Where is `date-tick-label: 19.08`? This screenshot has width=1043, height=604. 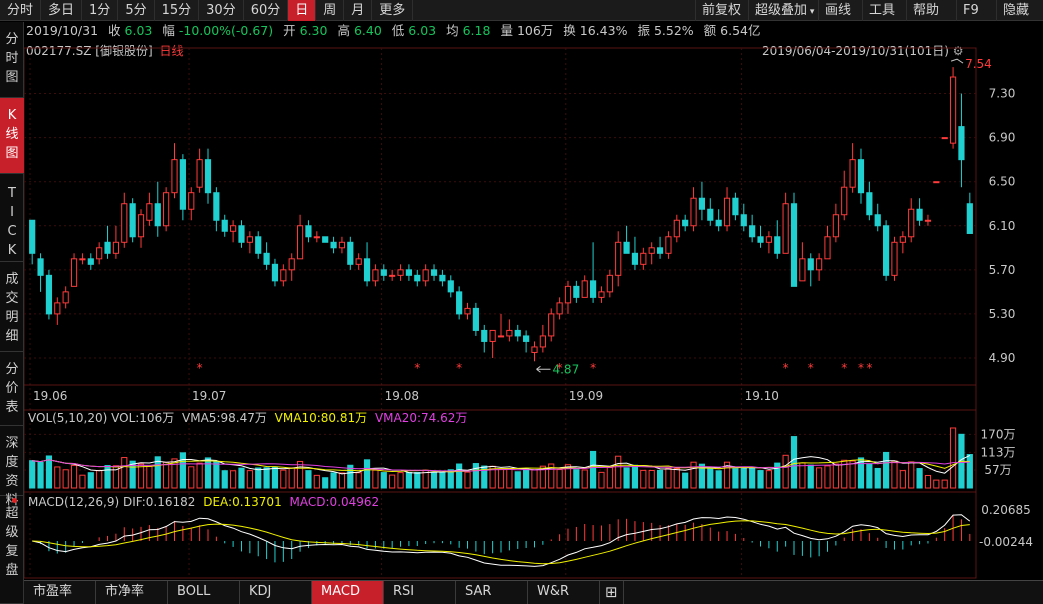
date-tick-label: 19.08 is located at coordinates (402, 396).